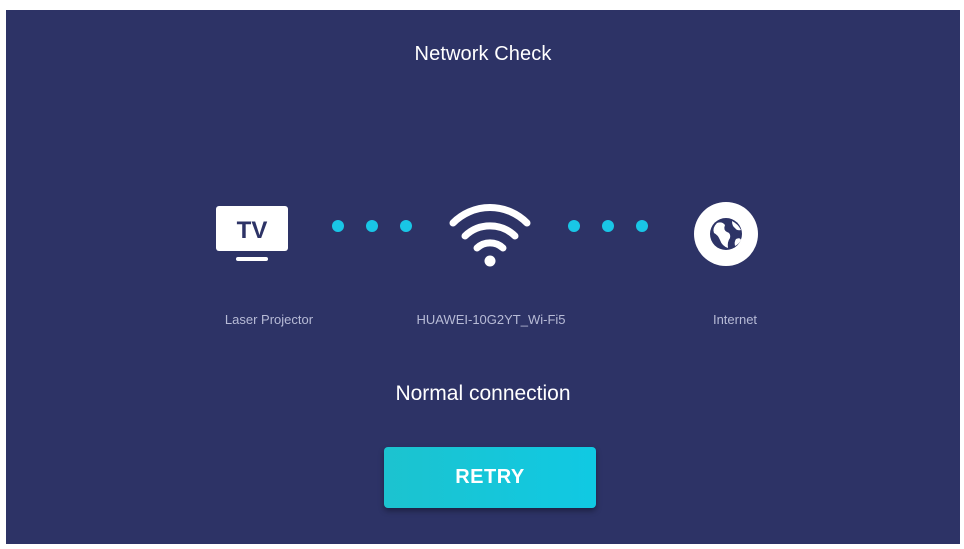  Describe the element at coordinates (483, 54) in the screenshot. I see `page-title: Network Check` at that location.